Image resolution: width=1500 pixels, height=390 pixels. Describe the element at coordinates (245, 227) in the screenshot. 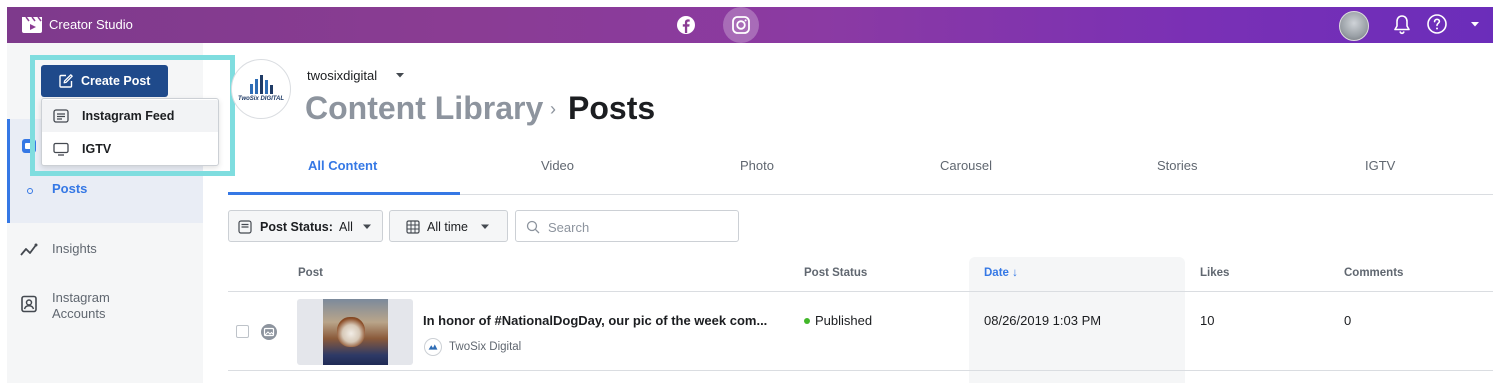

I see `status-filter-icon` at that location.